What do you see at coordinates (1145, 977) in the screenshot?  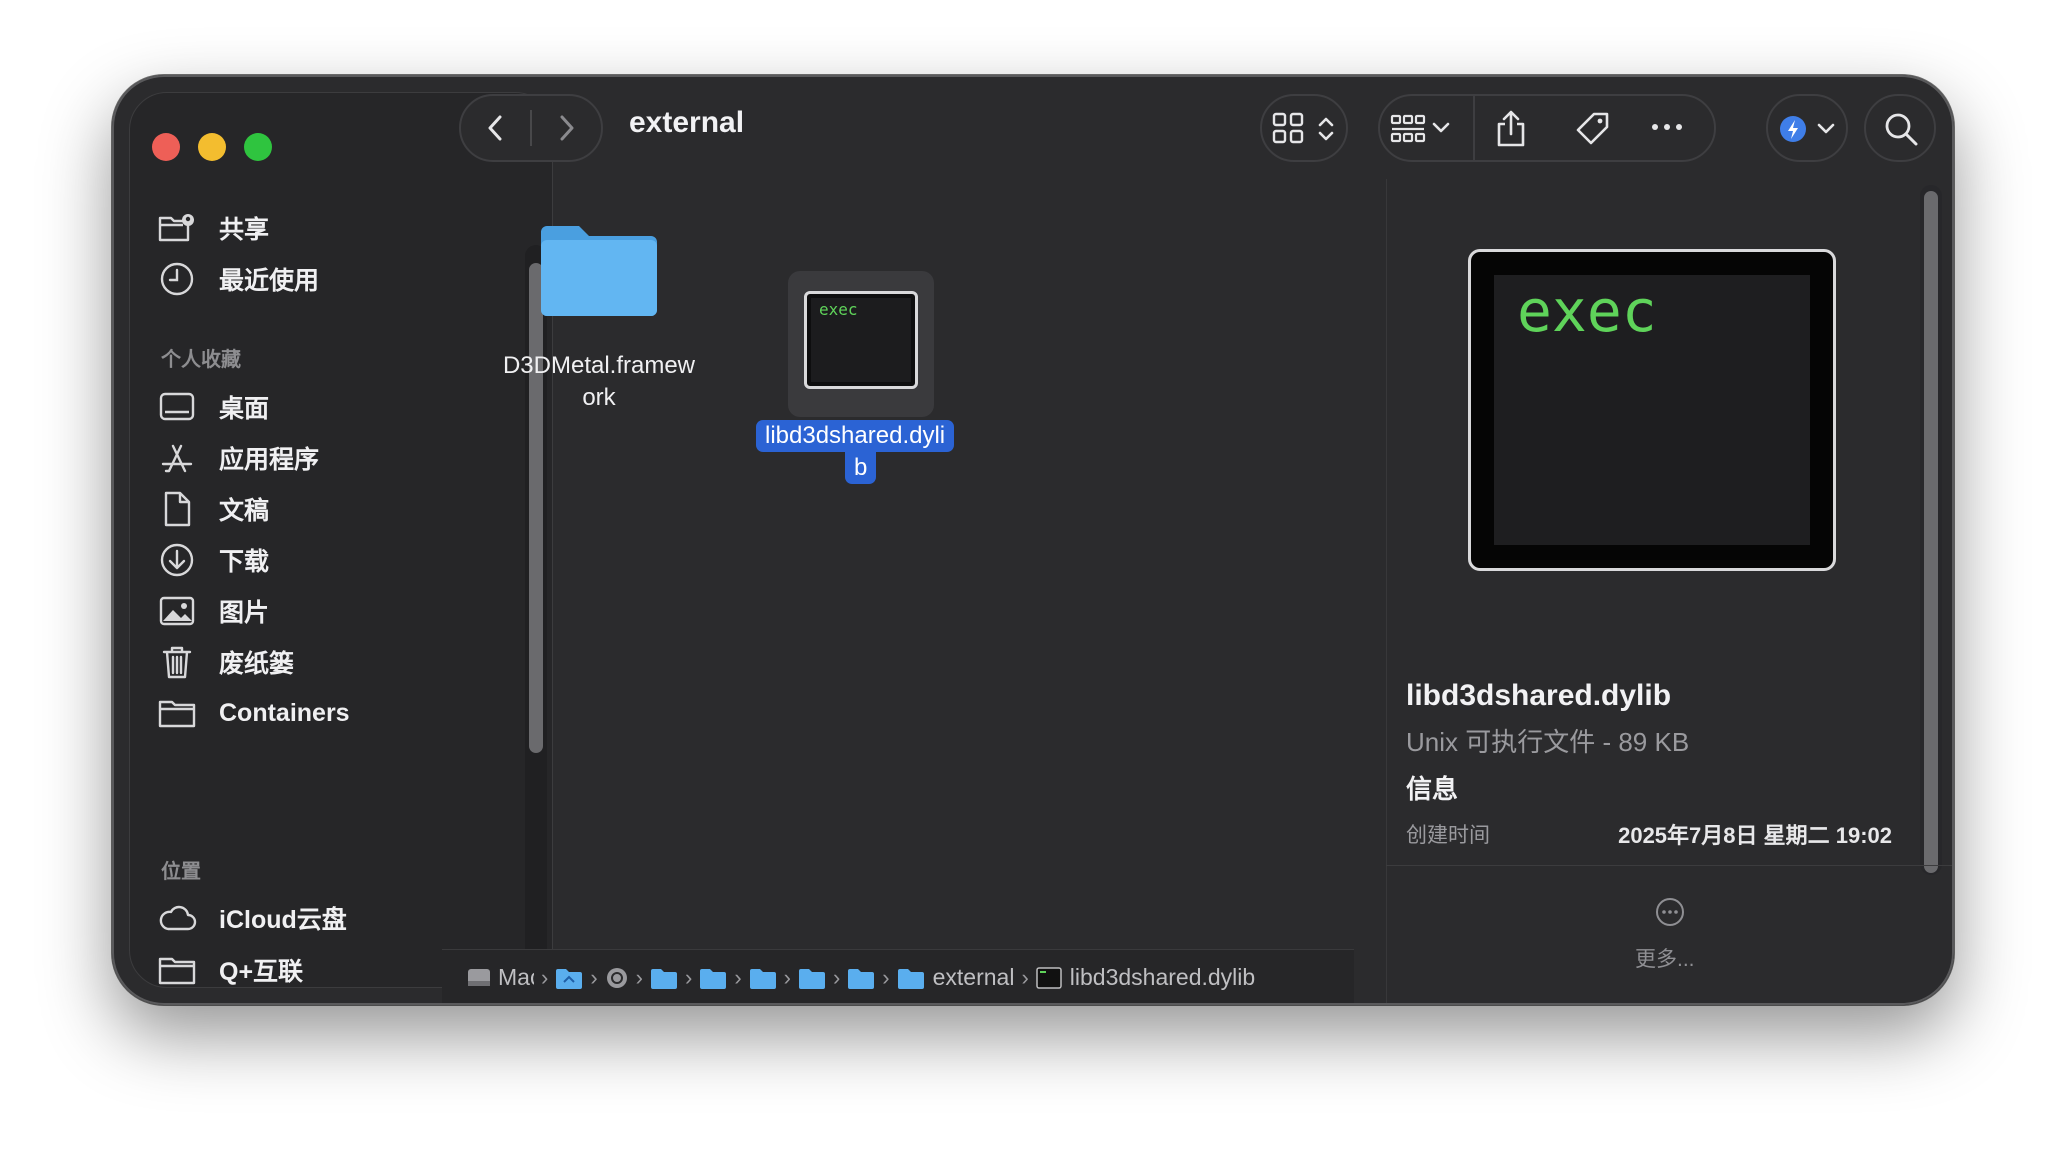 I see `path-segment-file: libd3dshared.dylib` at bounding box center [1145, 977].